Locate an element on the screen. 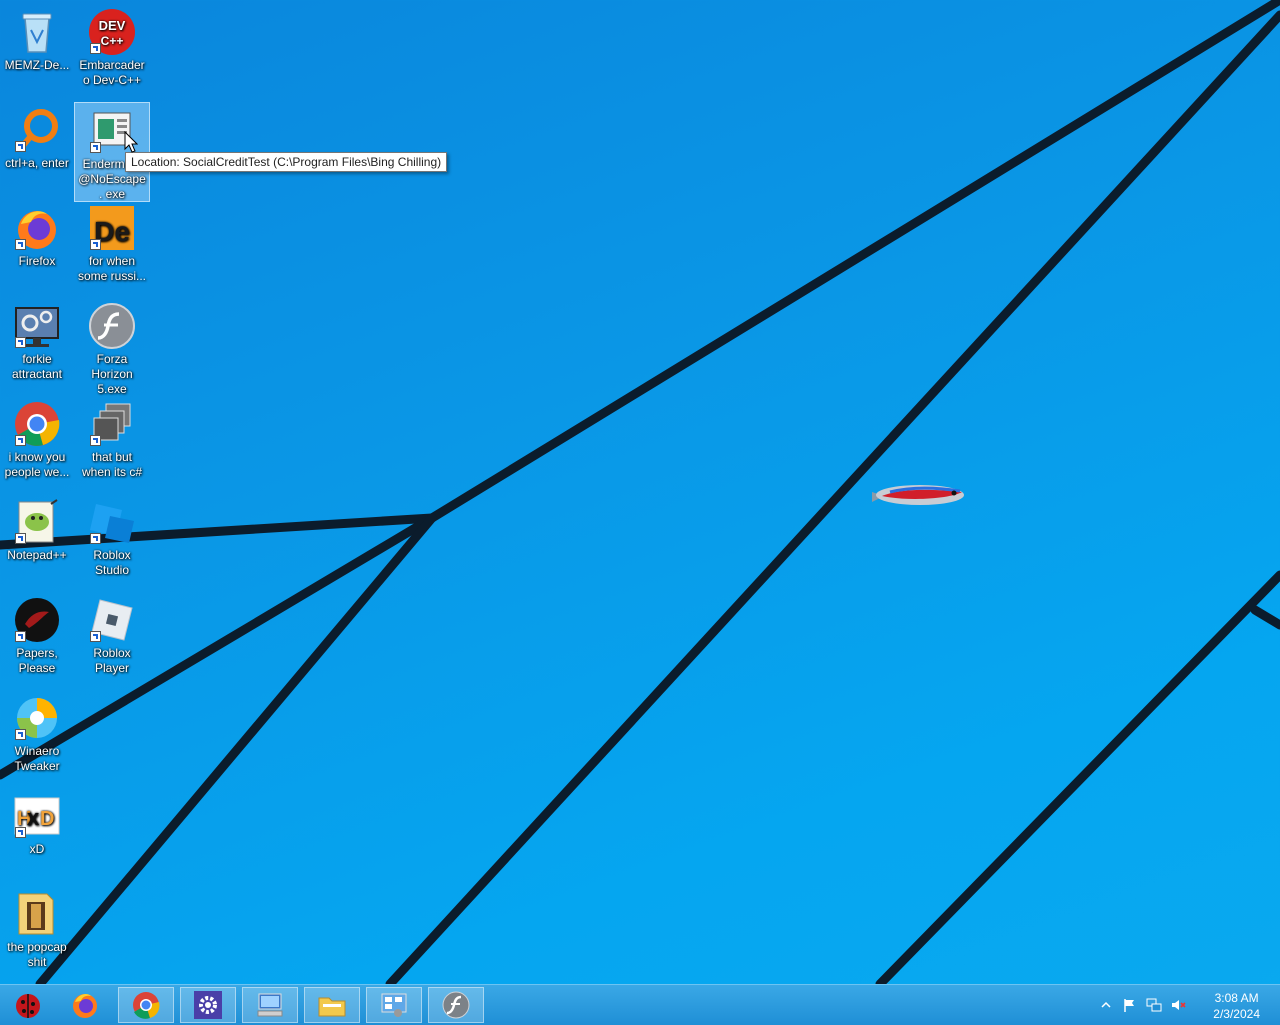 The image size is (1280, 1025). desktop-icon-ctrl-a-enter: ctrl+a, enter is located at coordinates (37, 136).